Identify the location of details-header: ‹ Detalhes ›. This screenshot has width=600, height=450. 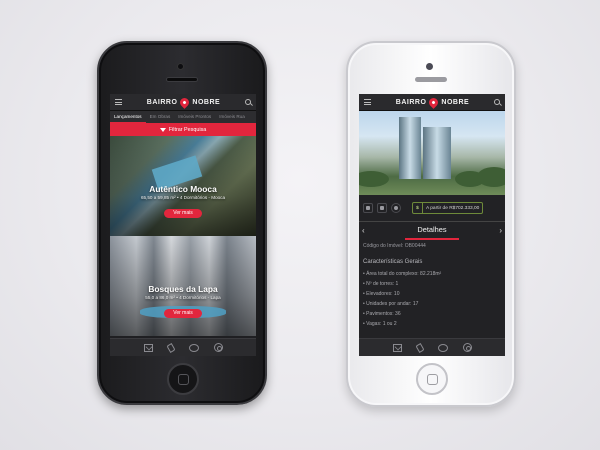
(432, 230).